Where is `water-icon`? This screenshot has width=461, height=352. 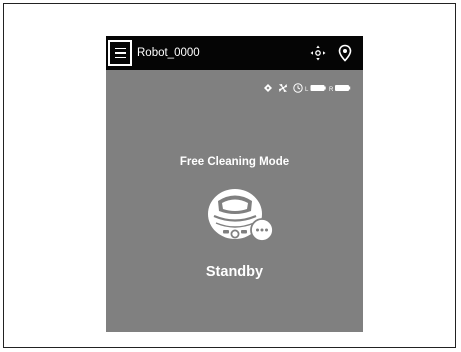
water-icon is located at coordinates (268, 88).